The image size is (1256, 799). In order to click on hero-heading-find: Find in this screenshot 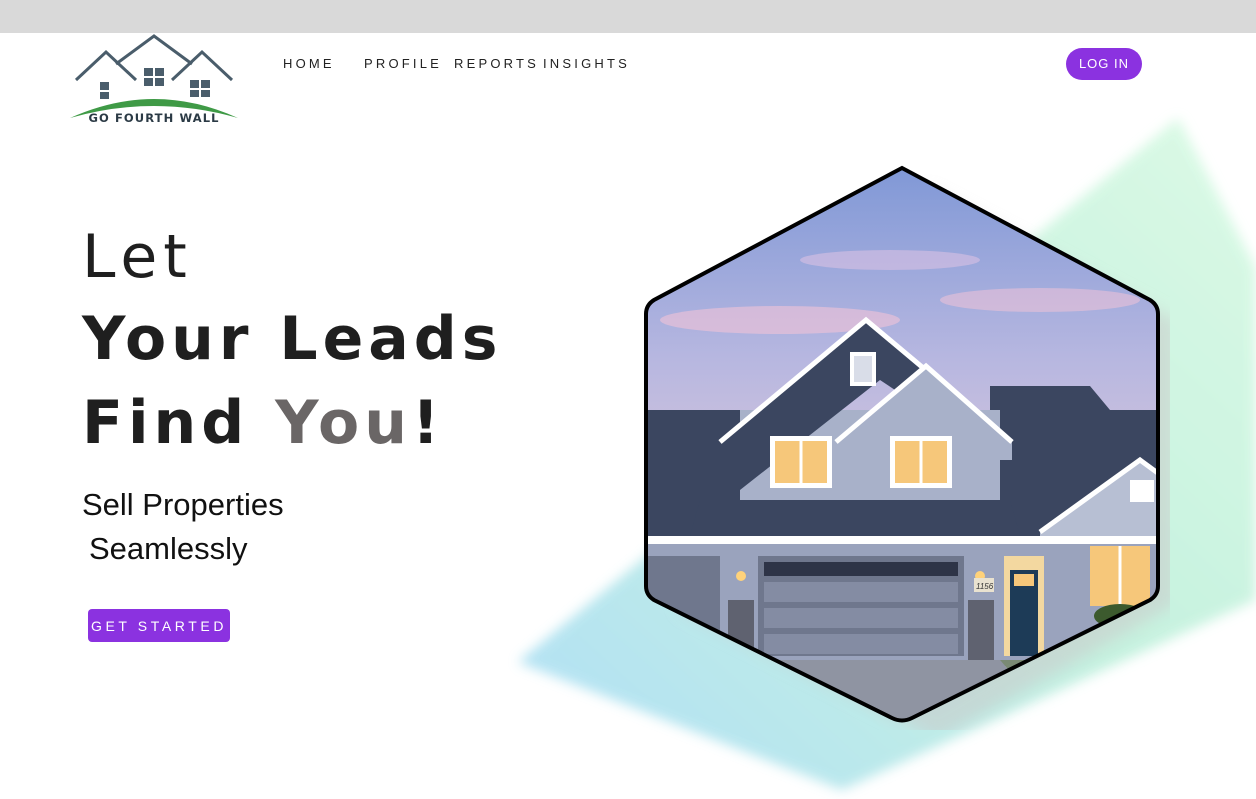, I will do `click(179, 423)`.